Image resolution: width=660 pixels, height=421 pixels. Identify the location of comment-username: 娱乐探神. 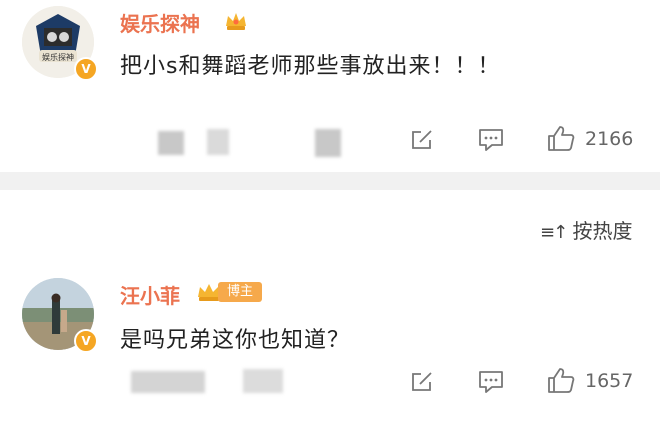
(160, 22).